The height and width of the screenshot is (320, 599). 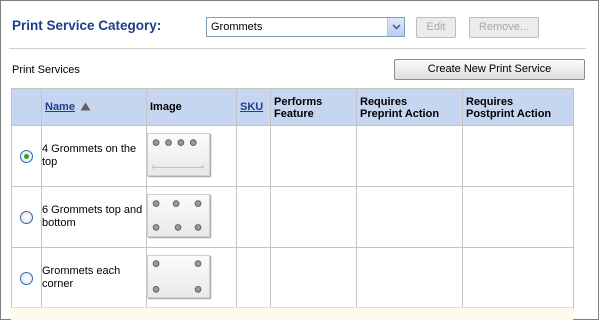 What do you see at coordinates (294, 114) in the screenshot?
I see `performs-feature-line-2: Feature` at bounding box center [294, 114].